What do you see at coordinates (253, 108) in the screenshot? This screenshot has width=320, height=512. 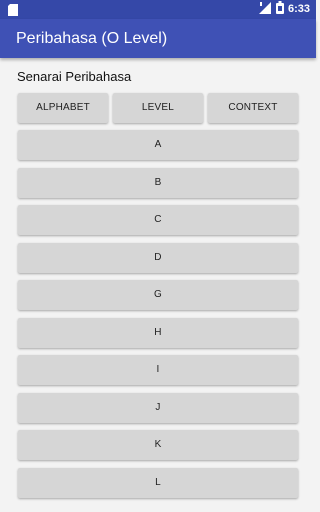 I see `context-button: CONTEXT` at bounding box center [253, 108].